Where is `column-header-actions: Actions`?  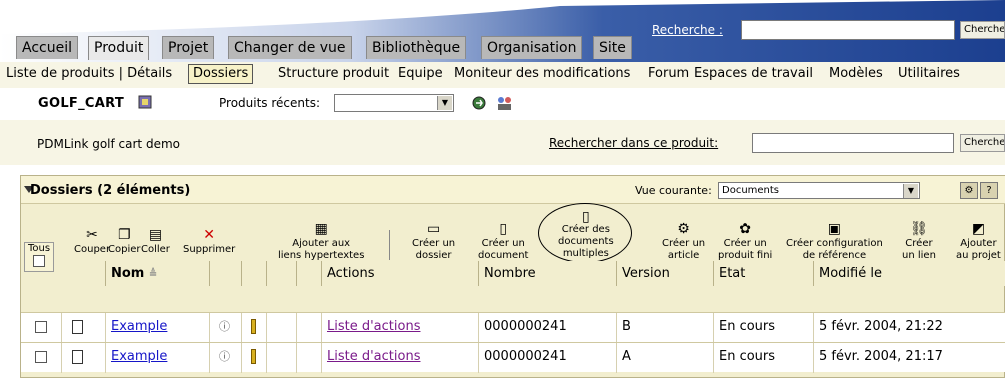 column-header-actions: Actions is located at coordinates (399, 273).